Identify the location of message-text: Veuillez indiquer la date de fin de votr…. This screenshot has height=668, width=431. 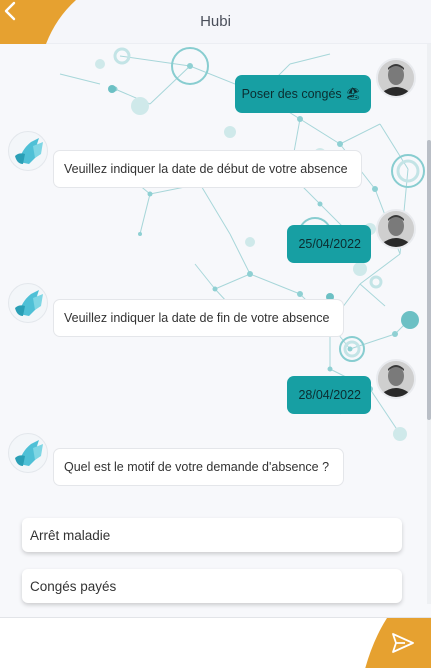
(197, 318).